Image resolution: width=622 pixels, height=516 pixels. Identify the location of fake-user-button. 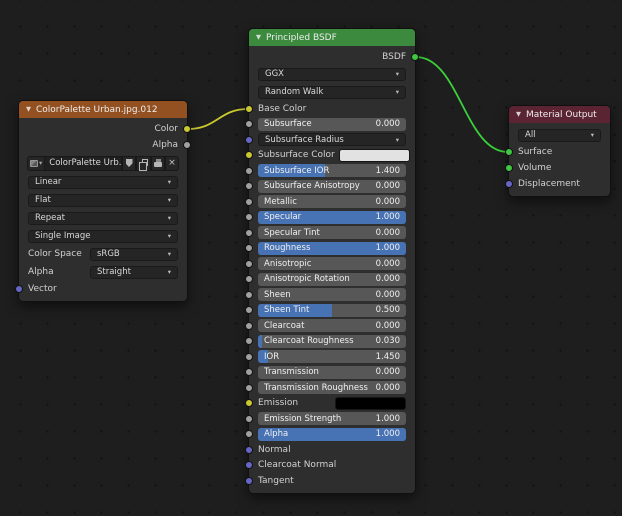
(129, 163).